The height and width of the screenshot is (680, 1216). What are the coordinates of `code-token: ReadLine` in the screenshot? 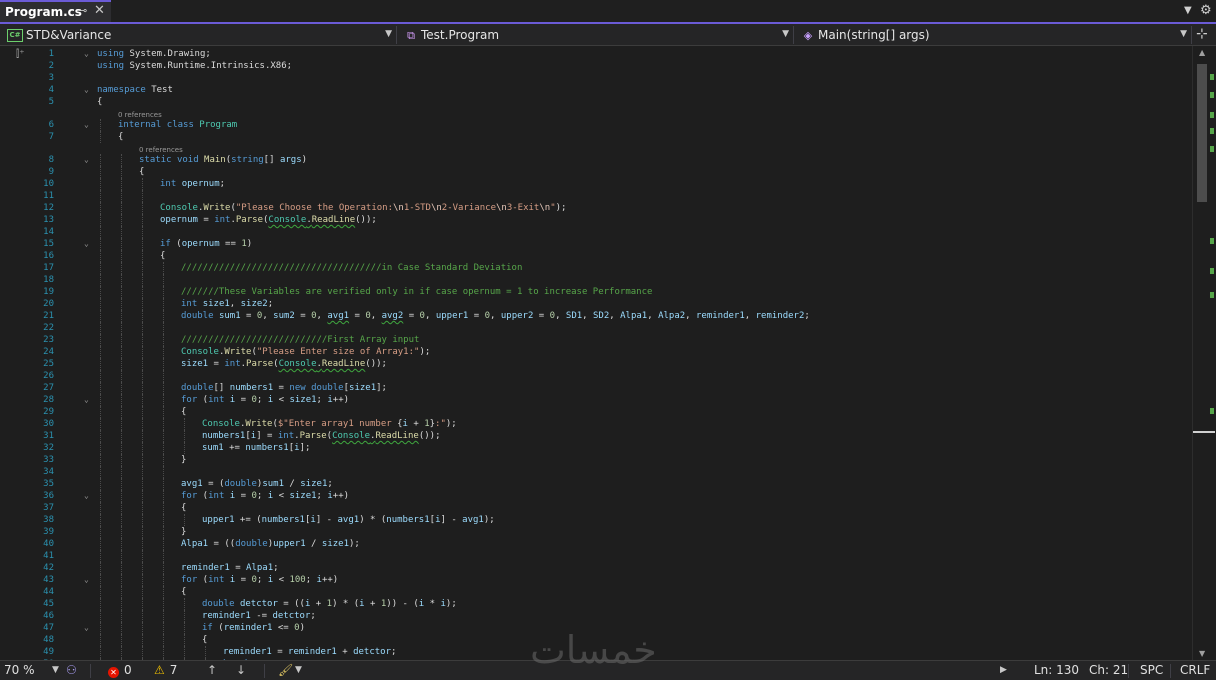 It's located at (397, 436).